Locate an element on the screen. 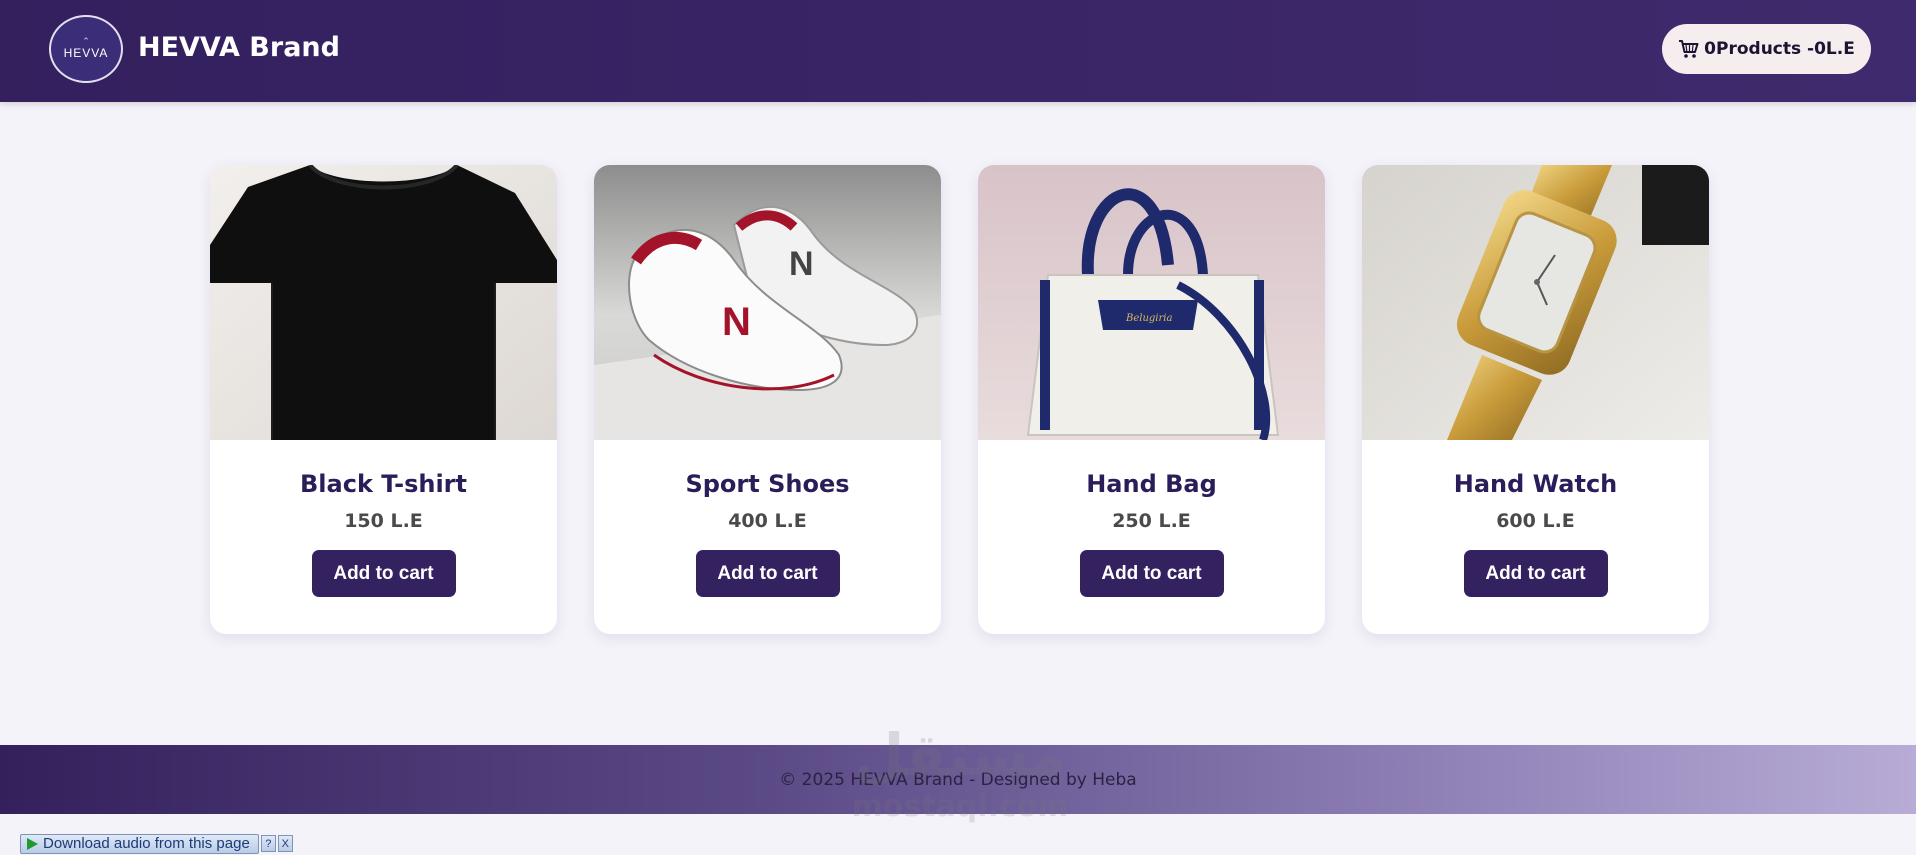  cart-summary-button: 0Products -0L.E is located at coordinates (1766, 49).